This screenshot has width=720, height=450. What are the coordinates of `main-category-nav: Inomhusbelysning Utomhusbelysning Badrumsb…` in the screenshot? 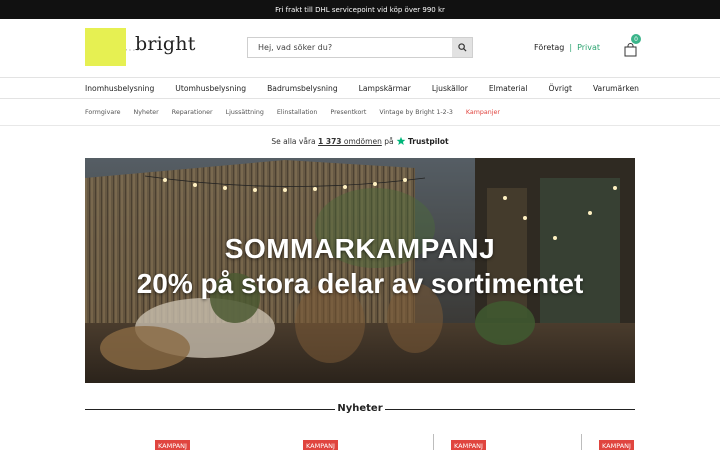 It's located at (360, 88).